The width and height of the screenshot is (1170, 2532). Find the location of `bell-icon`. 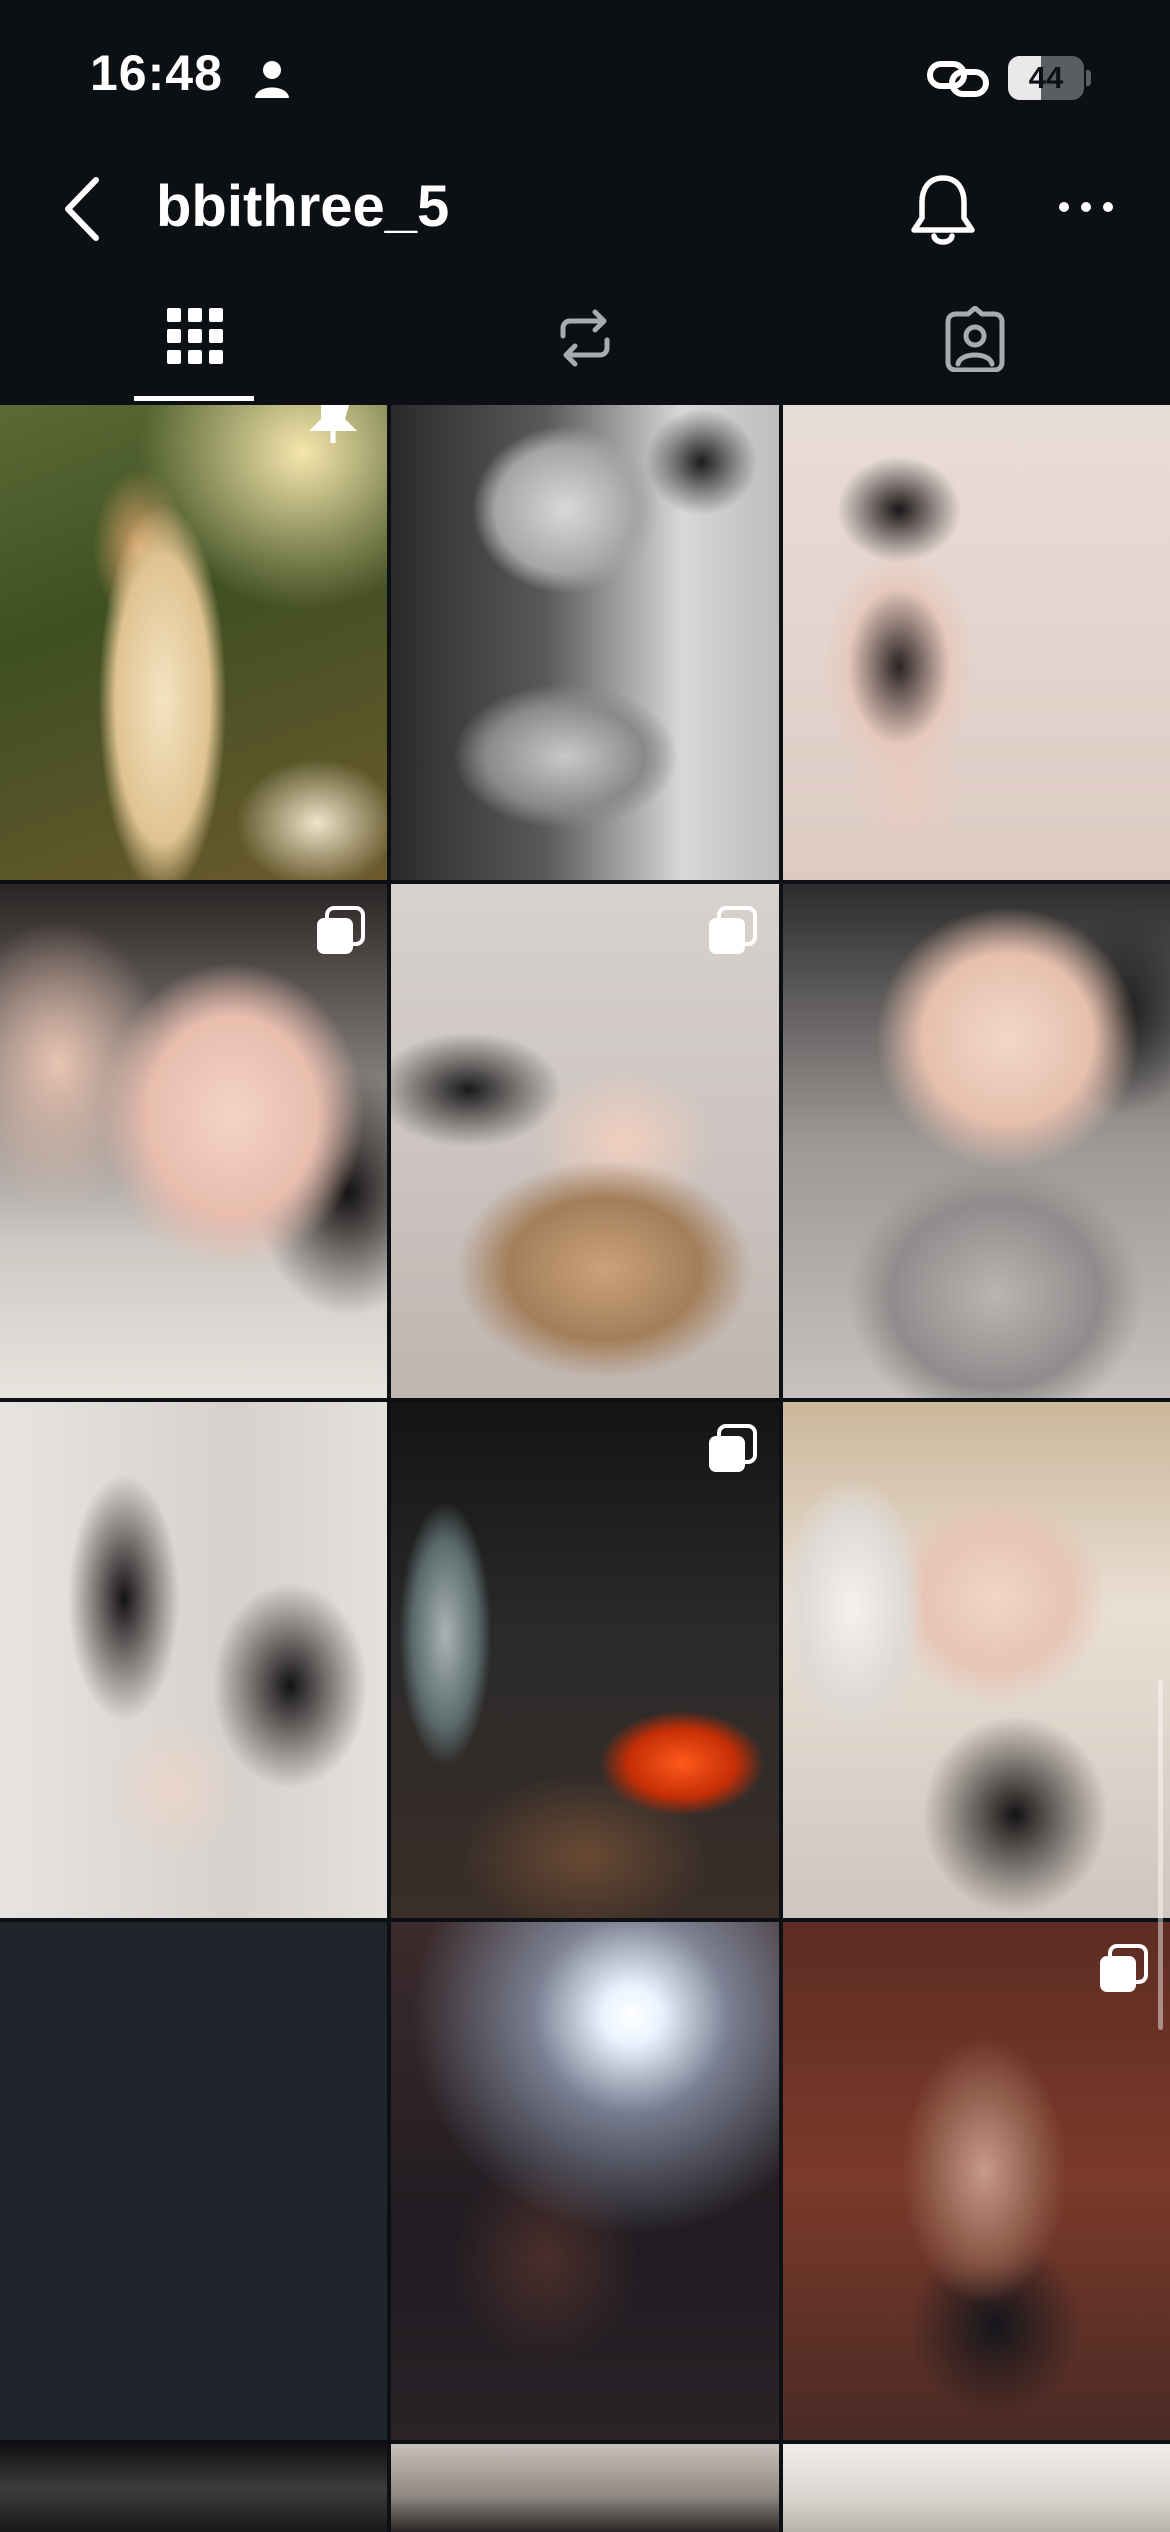

bell-icon is located at coordinates (943, 210).